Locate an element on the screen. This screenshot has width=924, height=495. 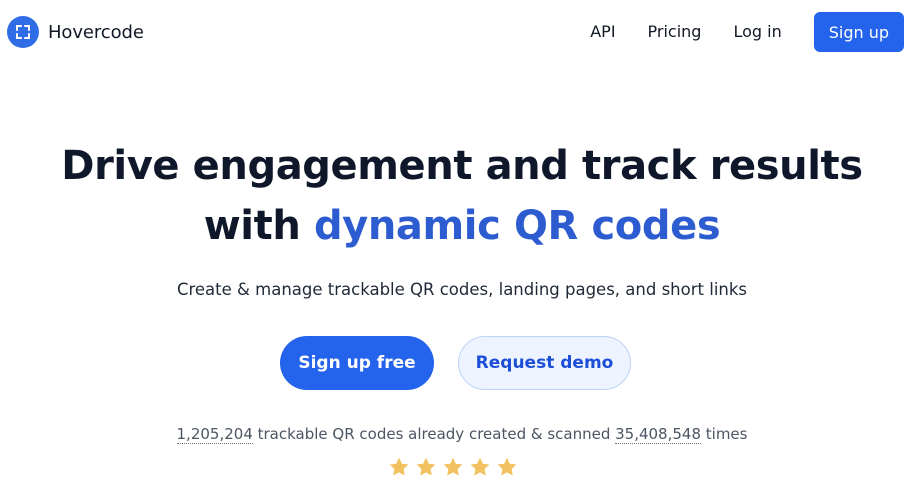
cta-row: Sign up free Request demo is located at coordinates (455, 363).